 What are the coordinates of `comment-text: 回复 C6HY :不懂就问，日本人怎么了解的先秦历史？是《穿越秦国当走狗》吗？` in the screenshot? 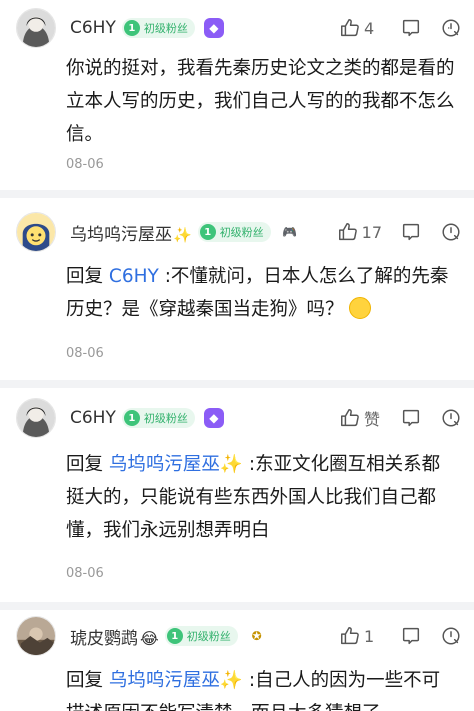 It's located at (261, 293).